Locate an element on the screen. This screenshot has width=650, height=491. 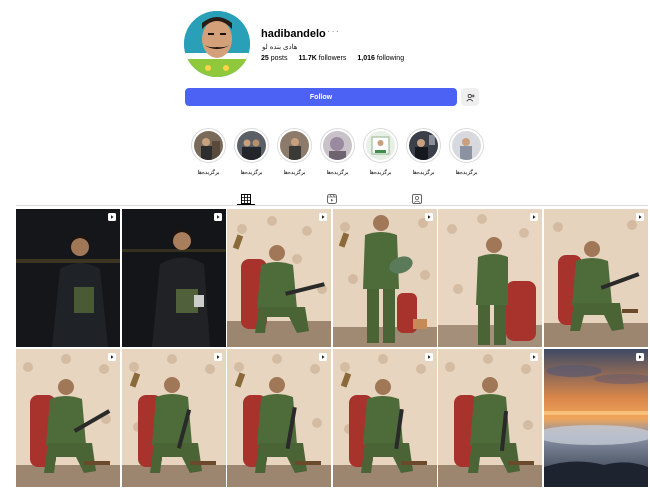
stat-followers: 11.7K followers is located at coordinates (322, 58).